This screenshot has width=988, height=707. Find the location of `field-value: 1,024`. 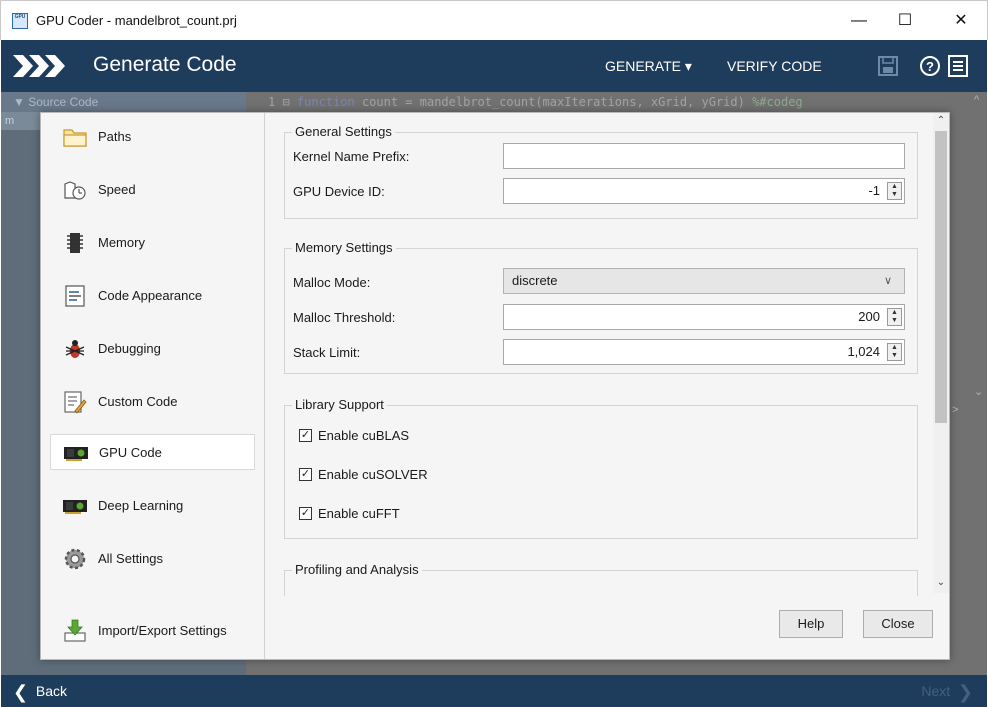

field-value: 1,024 is located at coordinates (863, 351).